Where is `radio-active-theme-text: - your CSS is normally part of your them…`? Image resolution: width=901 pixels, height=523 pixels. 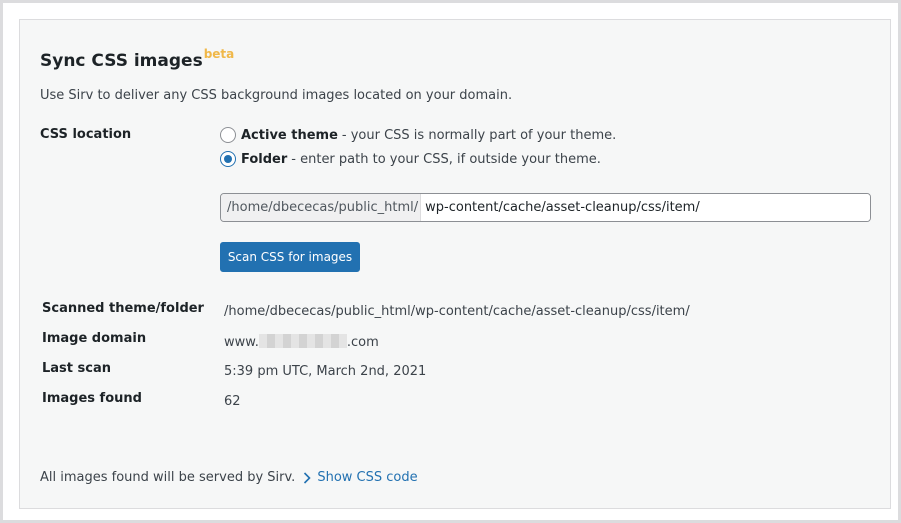 radio-active-theme-text: - your CSS is normally part of your them… is located at coordinates (479, 135).